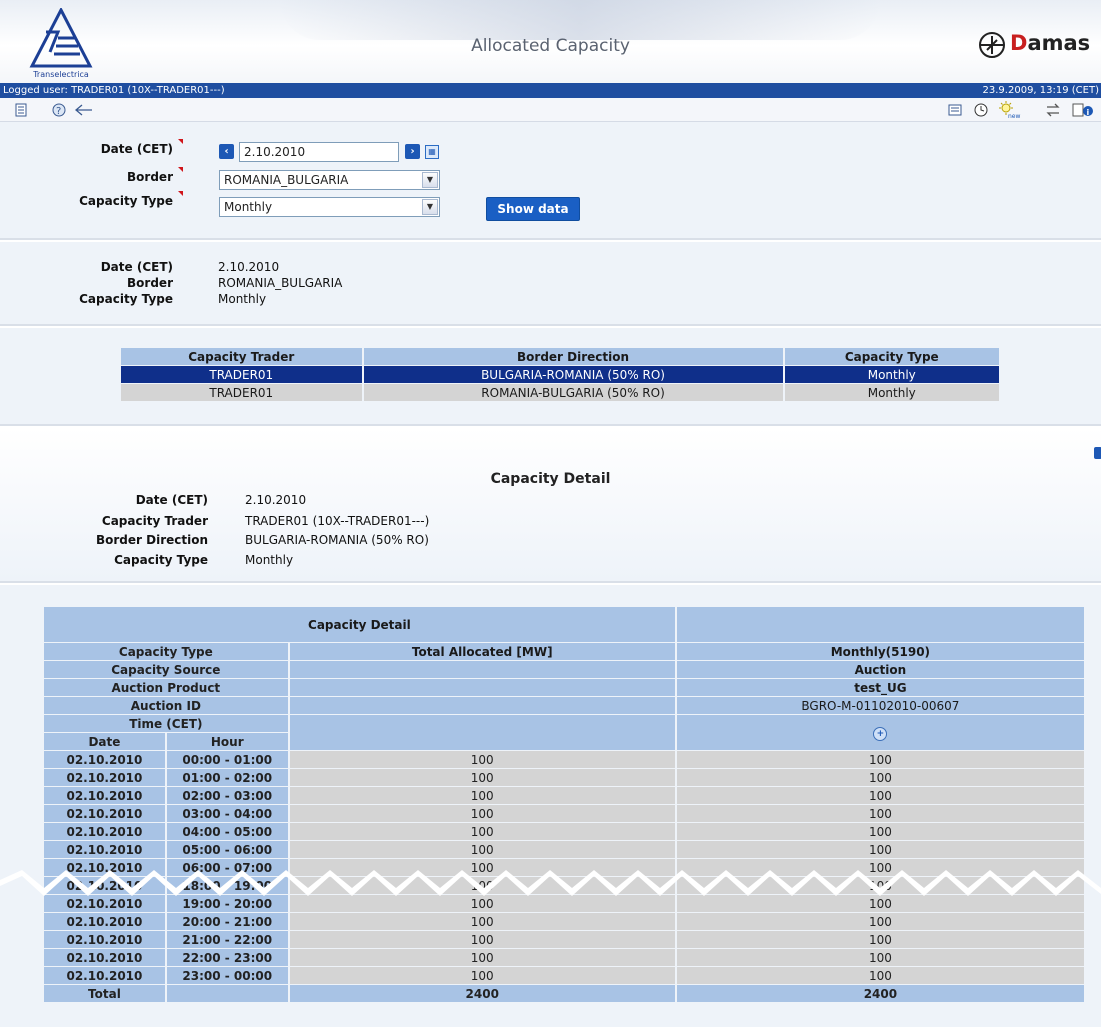 This screenshot has height=1027, width=1101. What do you see at coordinates (241, 392) in the screenshot?
I see `table-cell: TRADER01` at bounding box center [241, 392].